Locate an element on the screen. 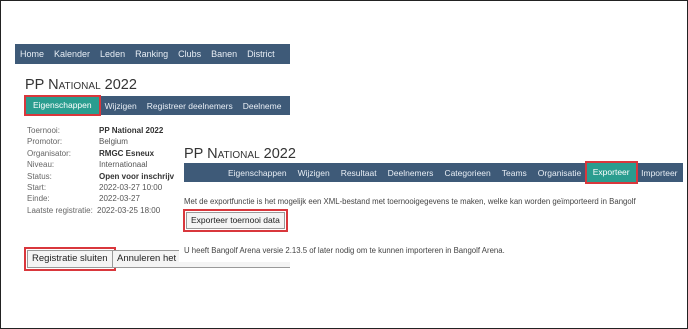 The height and width of the screenshot is (329, 688). property-row: Toernooi: PP National 2022 is located at coordinates (100, 131).